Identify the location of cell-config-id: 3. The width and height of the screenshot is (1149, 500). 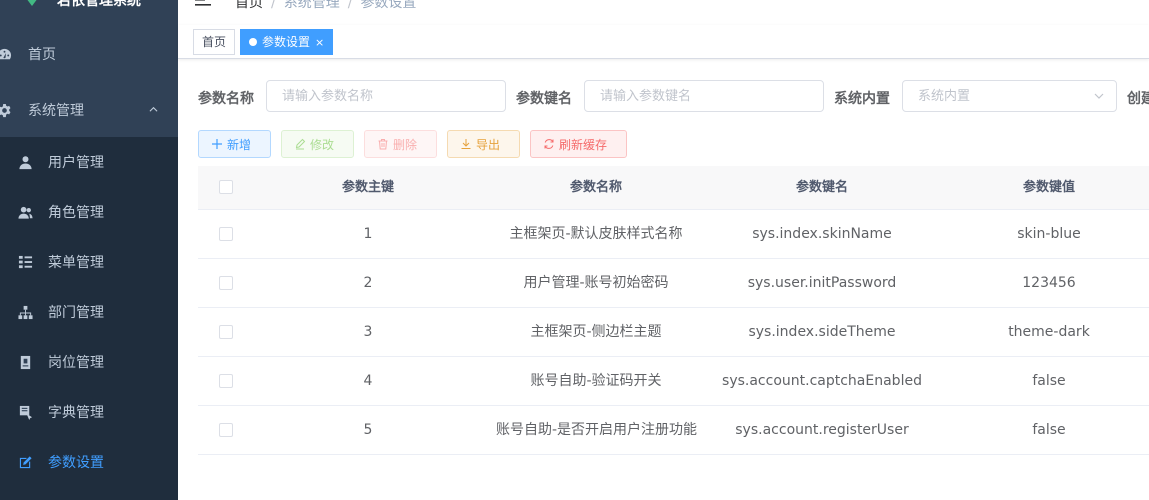
(368, 332).